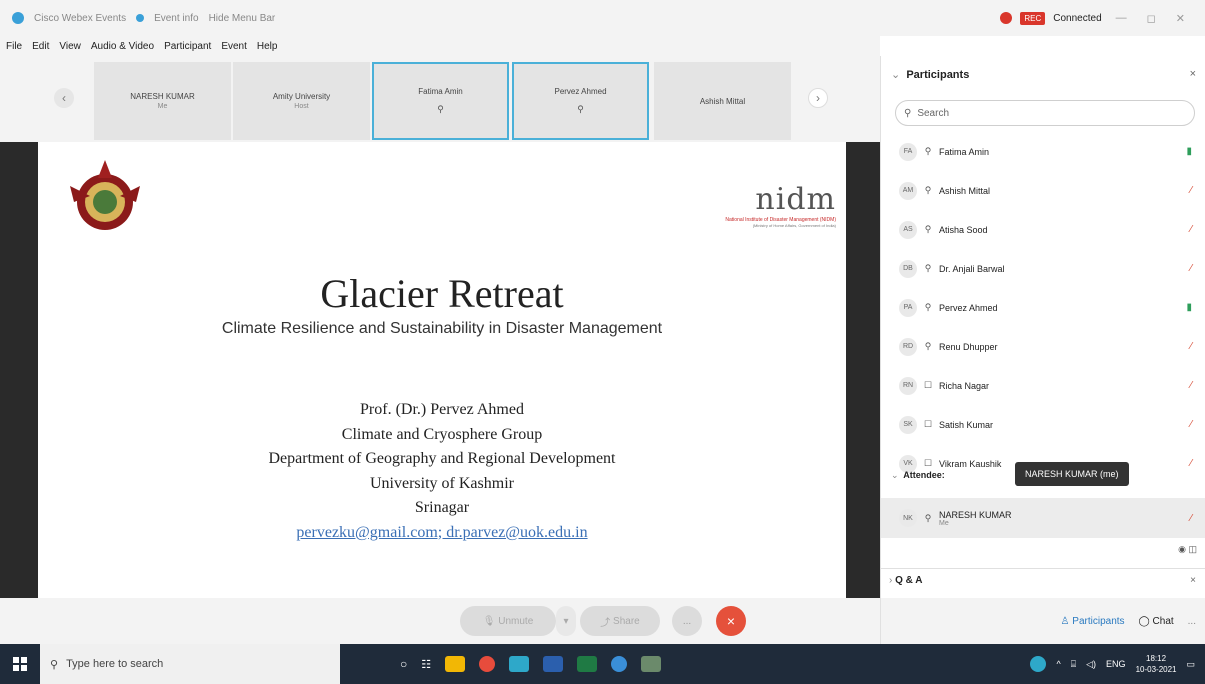 This screenshot has height=684, width=1205. I want to click on excel-icon, so click(587, 664).